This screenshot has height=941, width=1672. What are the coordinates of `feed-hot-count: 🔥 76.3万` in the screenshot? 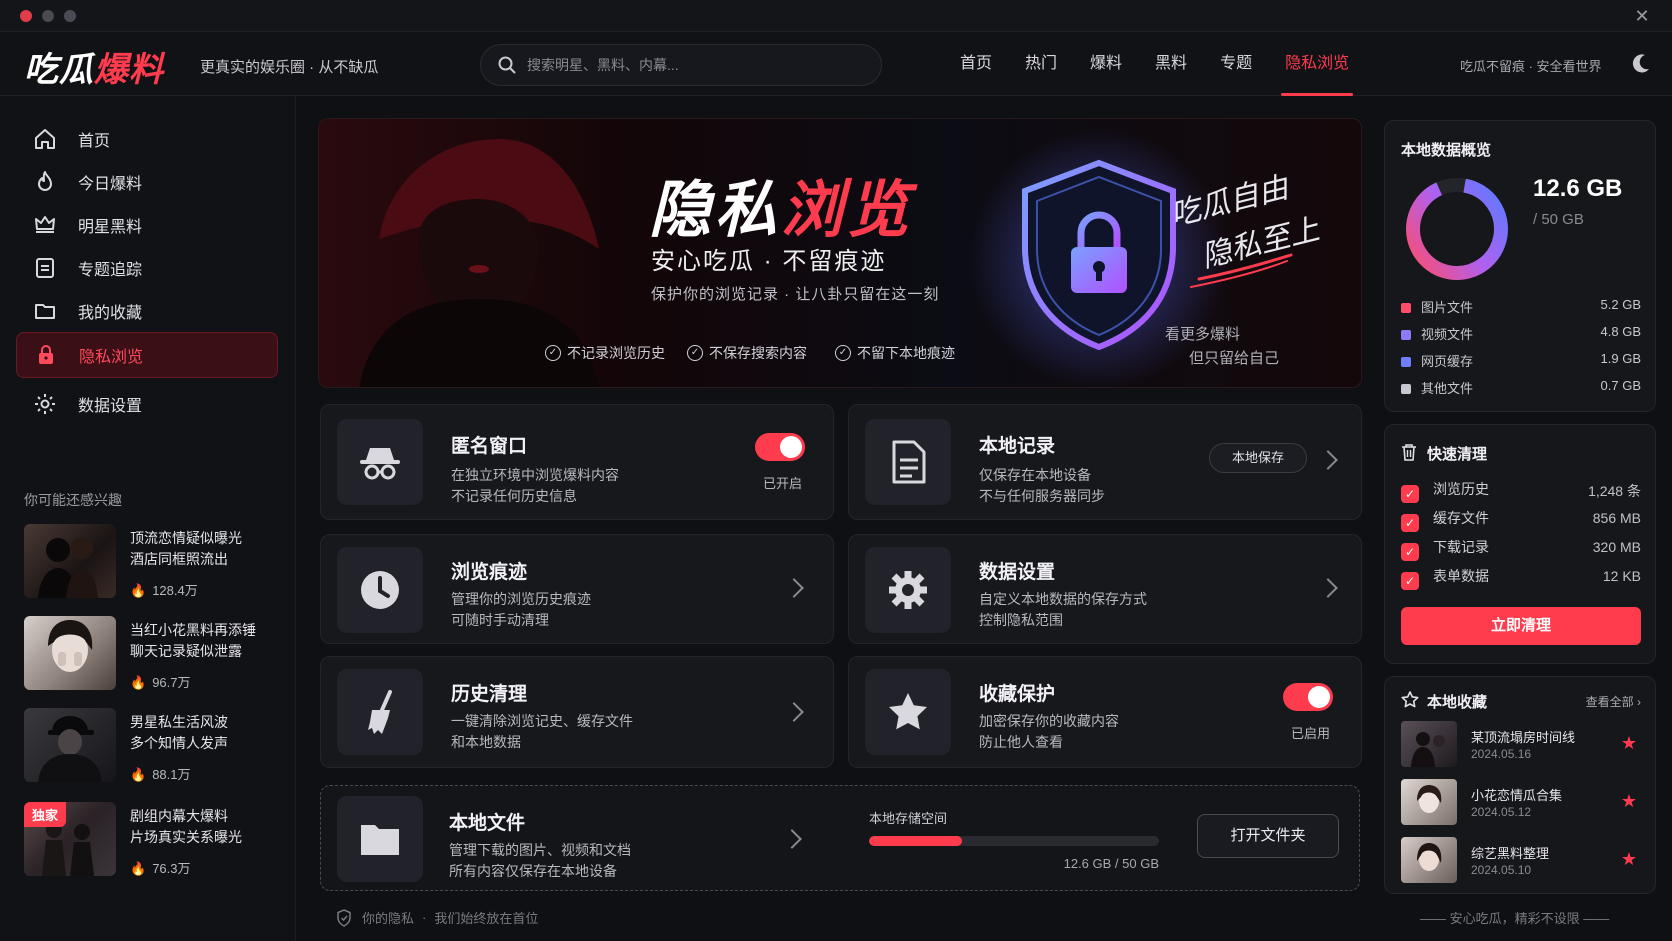 It's located at (160, 868).